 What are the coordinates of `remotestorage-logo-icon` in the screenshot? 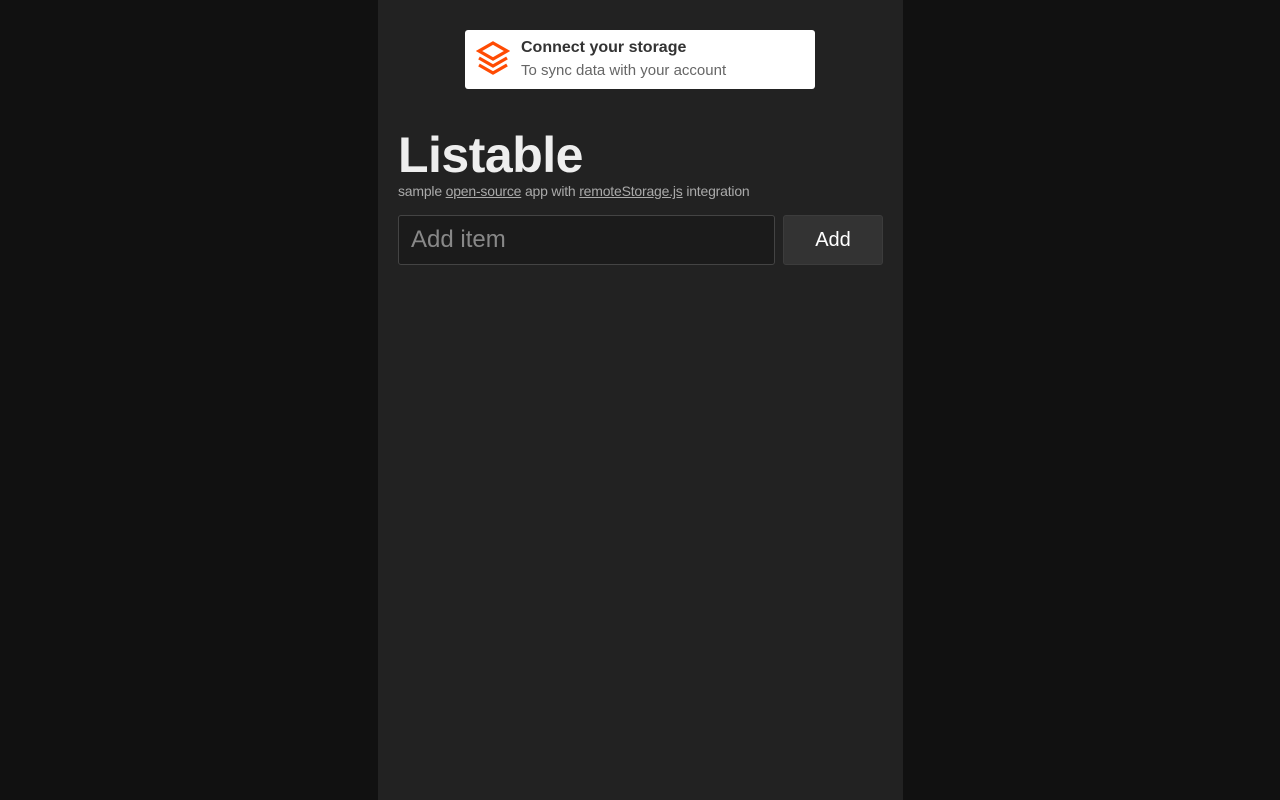 It's located at (493, 58).